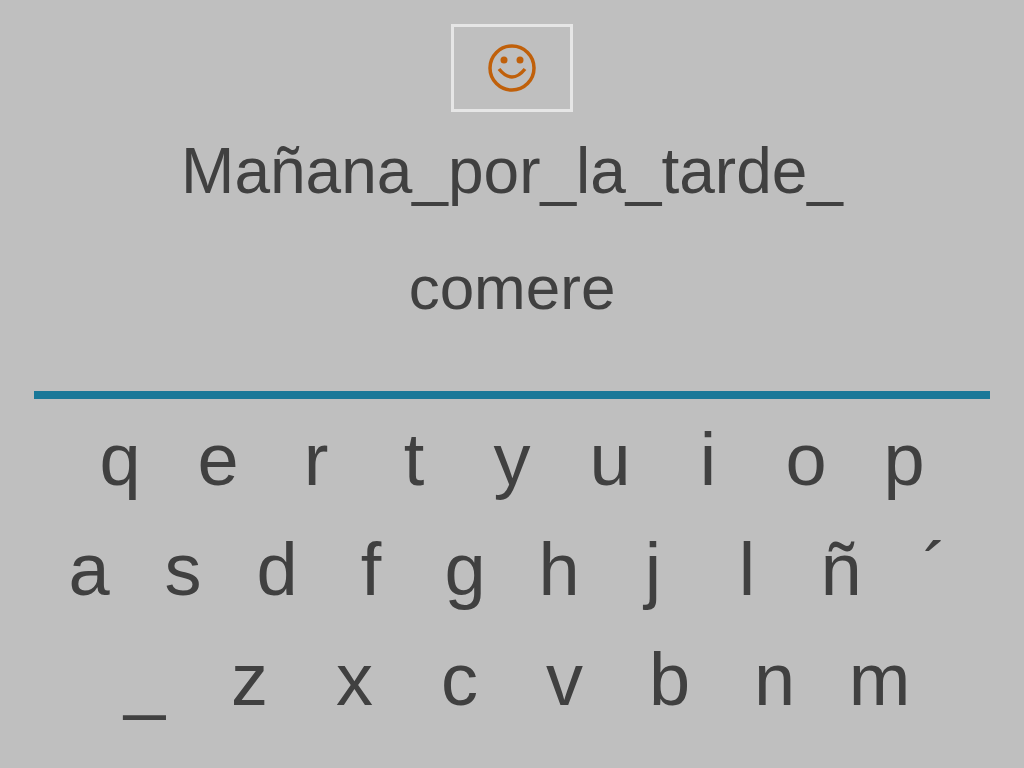  Describe the element at coordinates (249, 680) in the screenshot. I see `letter-key: z` at that location.